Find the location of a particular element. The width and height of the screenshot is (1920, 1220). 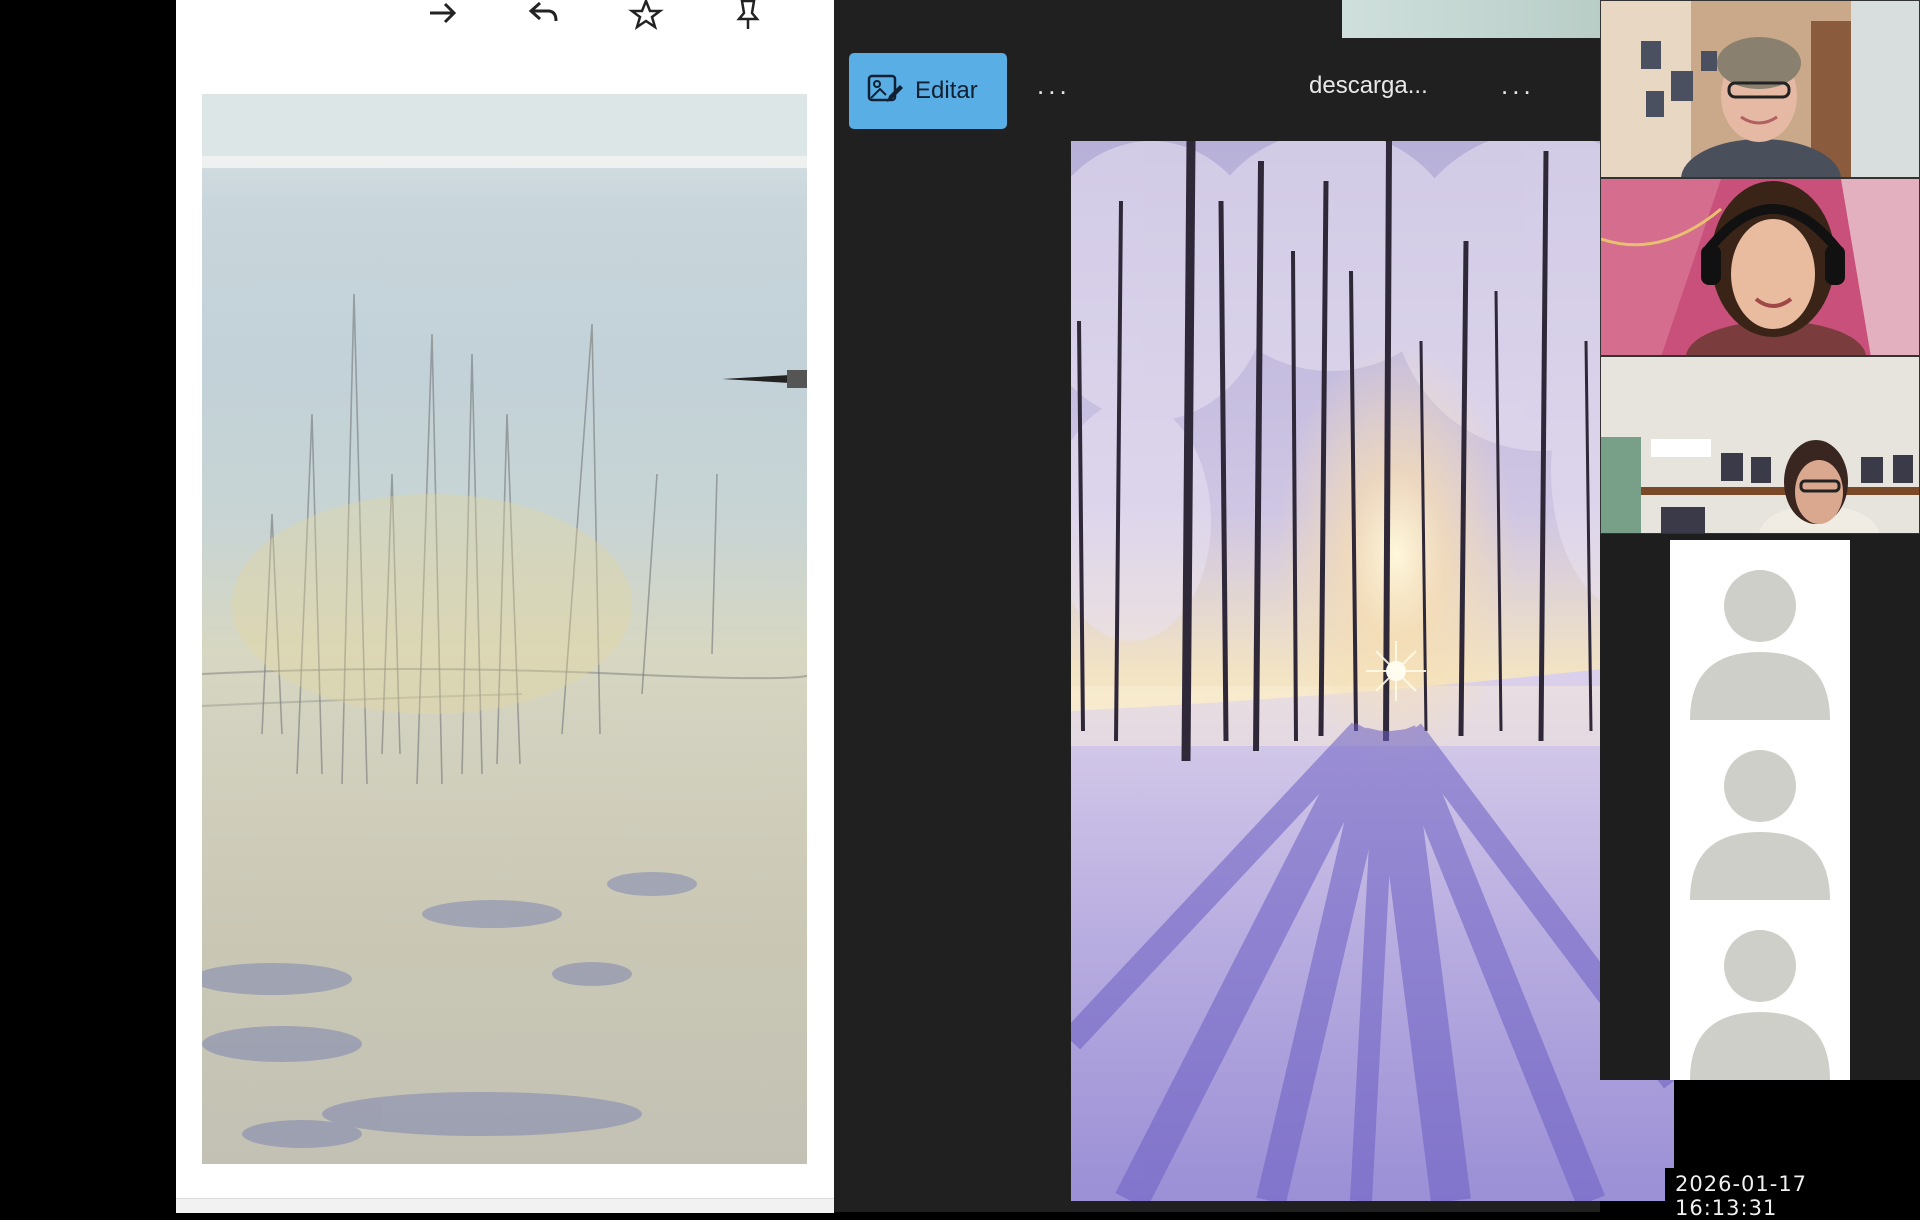

pin-icon is located at coordinates (748, 15).